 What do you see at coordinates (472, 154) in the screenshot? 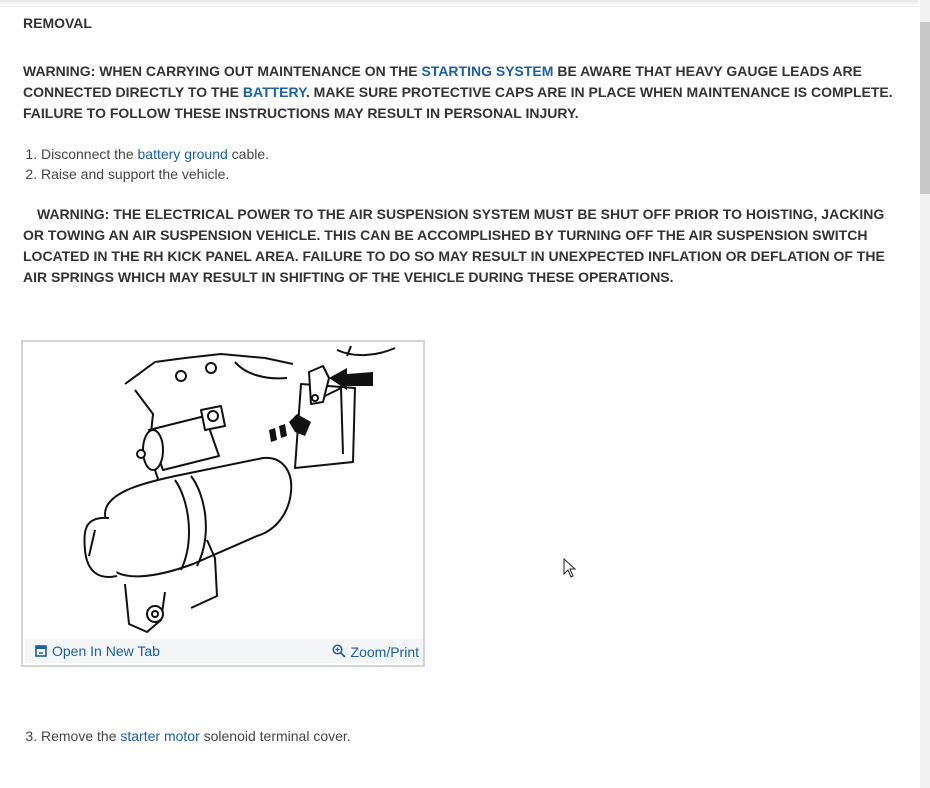
I see `step-item: Disconnect the battery ground cable.` at bounding box center [472, 154].